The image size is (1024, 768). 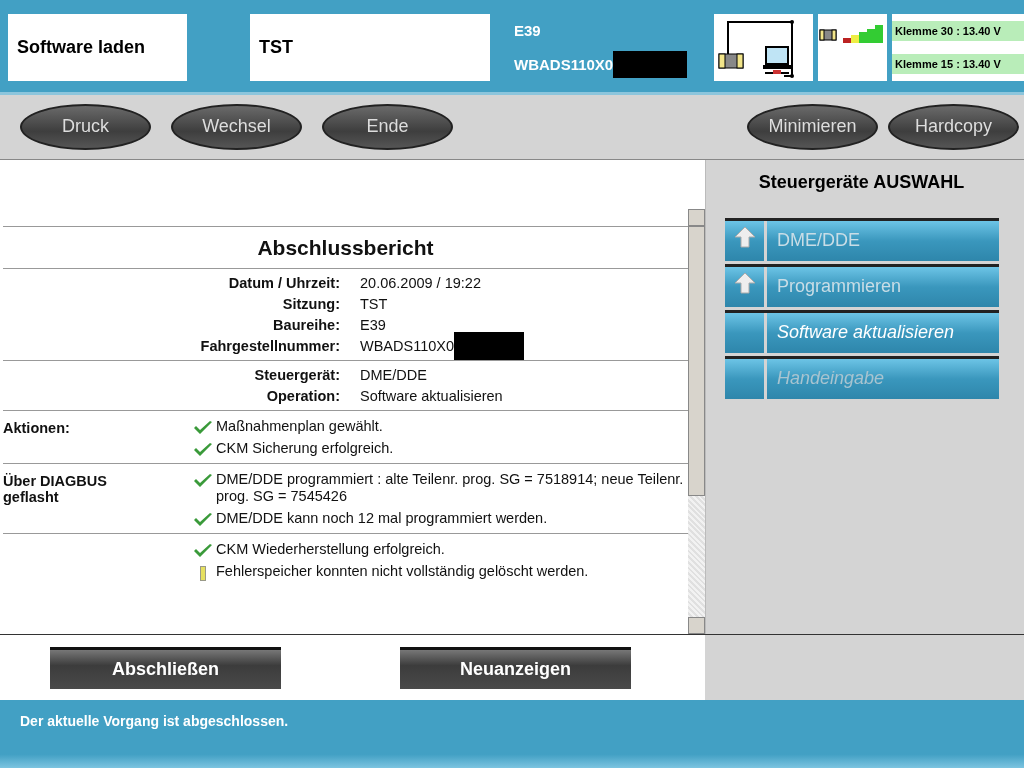 What do you see at coordinates (306, 325) in the screenshot?
I see `field-label: Baureihe:` at bounding box center [306, 325].